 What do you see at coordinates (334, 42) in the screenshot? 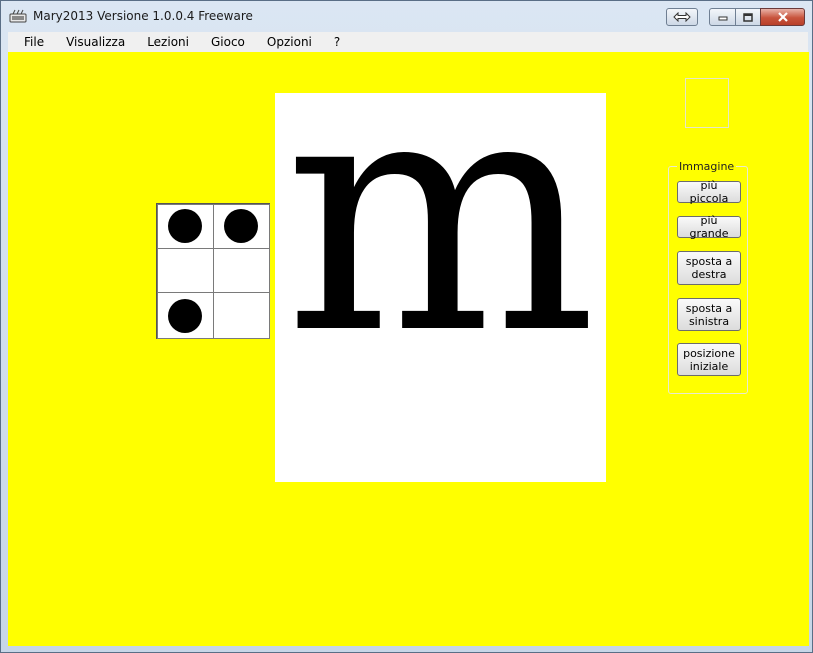
I see `menu-help: ?` at bounding box center [334, 42].